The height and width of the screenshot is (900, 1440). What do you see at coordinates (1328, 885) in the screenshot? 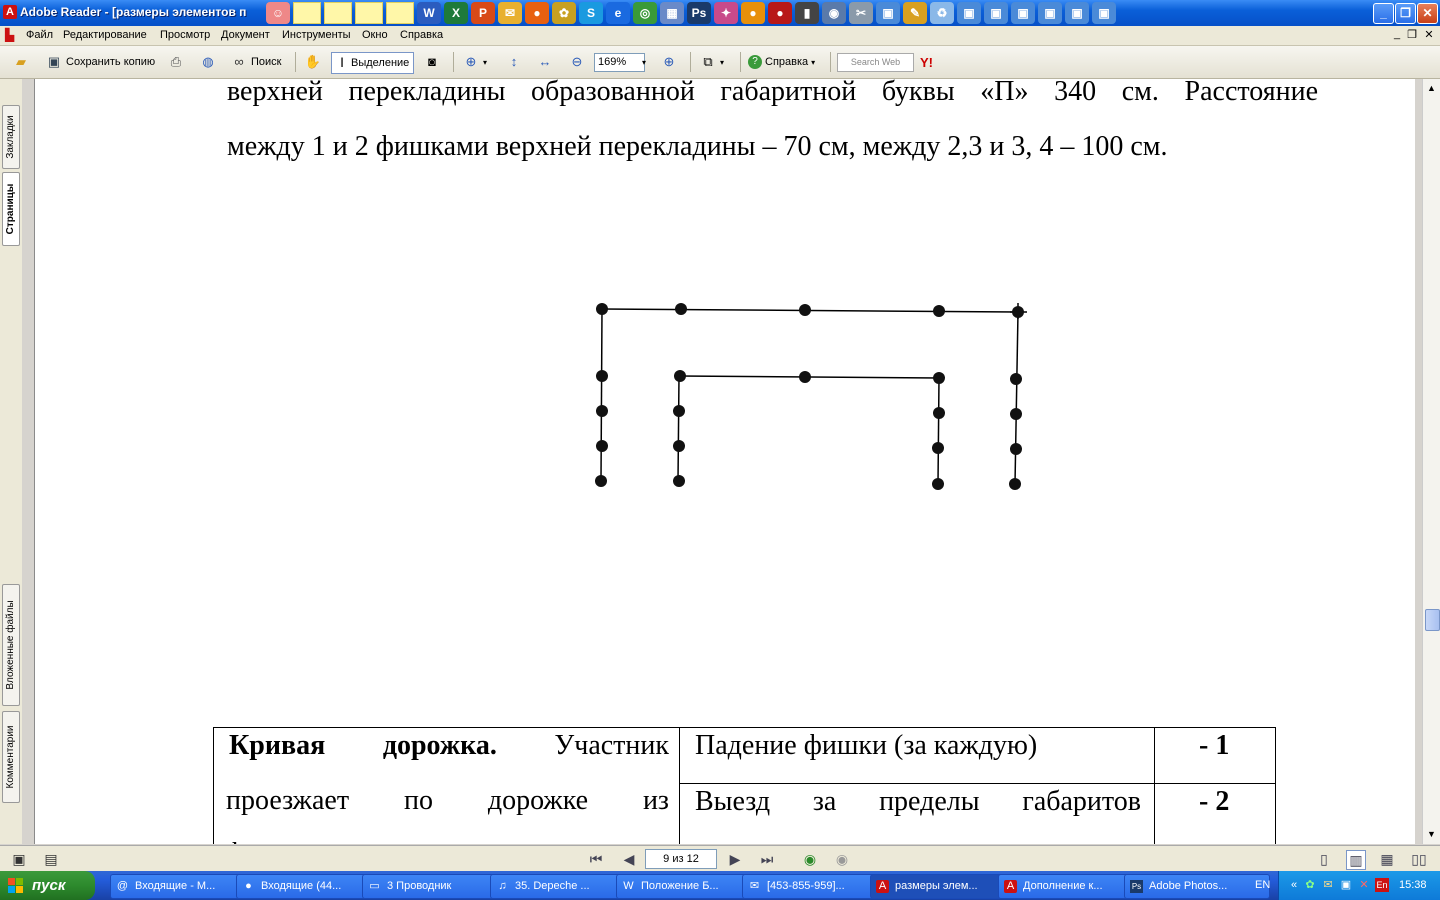
I see `mail-tray-icon: ✉` at bounding box center [1328, 885].